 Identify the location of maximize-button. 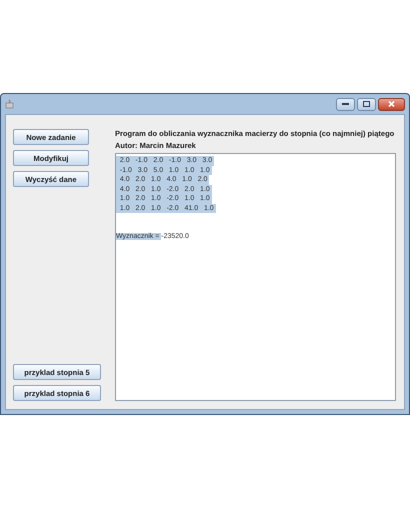
(366, 104).